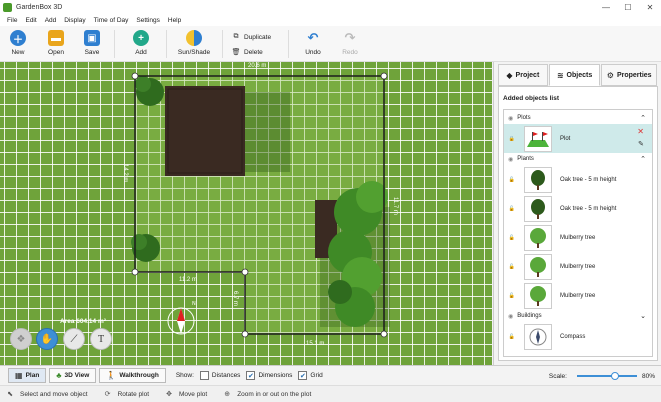 The width and height of the screenshot is (661, 402). I want to click on list-item-building: 🔓 Compass, so click(578, 336).